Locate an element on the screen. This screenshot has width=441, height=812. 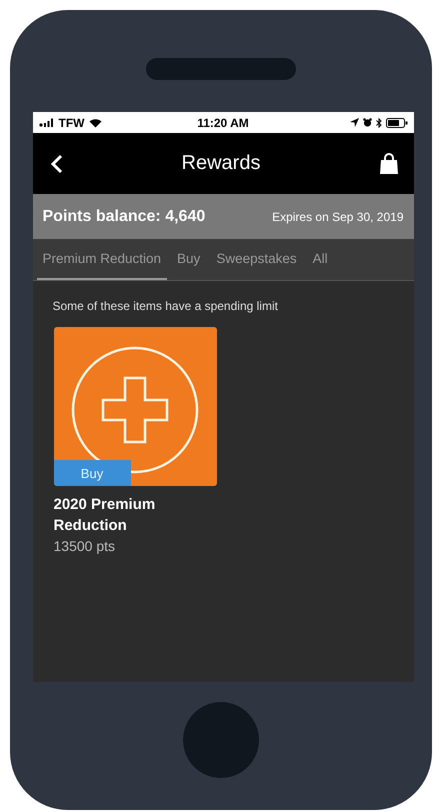
carrier-name: TFW is located at coordinates (71, 123).